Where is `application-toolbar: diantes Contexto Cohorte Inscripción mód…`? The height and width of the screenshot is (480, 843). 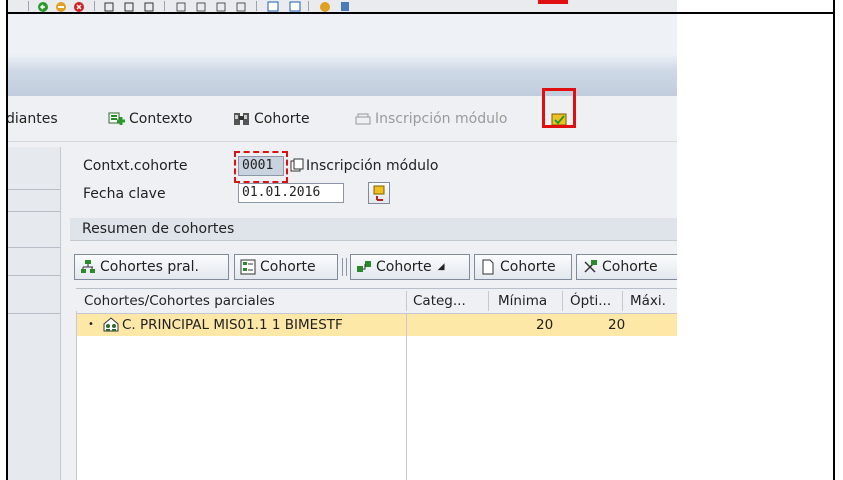 application-toolbar: diantes Contexto Cohorte Inscripción mód… is located at coordinates (342, 119).